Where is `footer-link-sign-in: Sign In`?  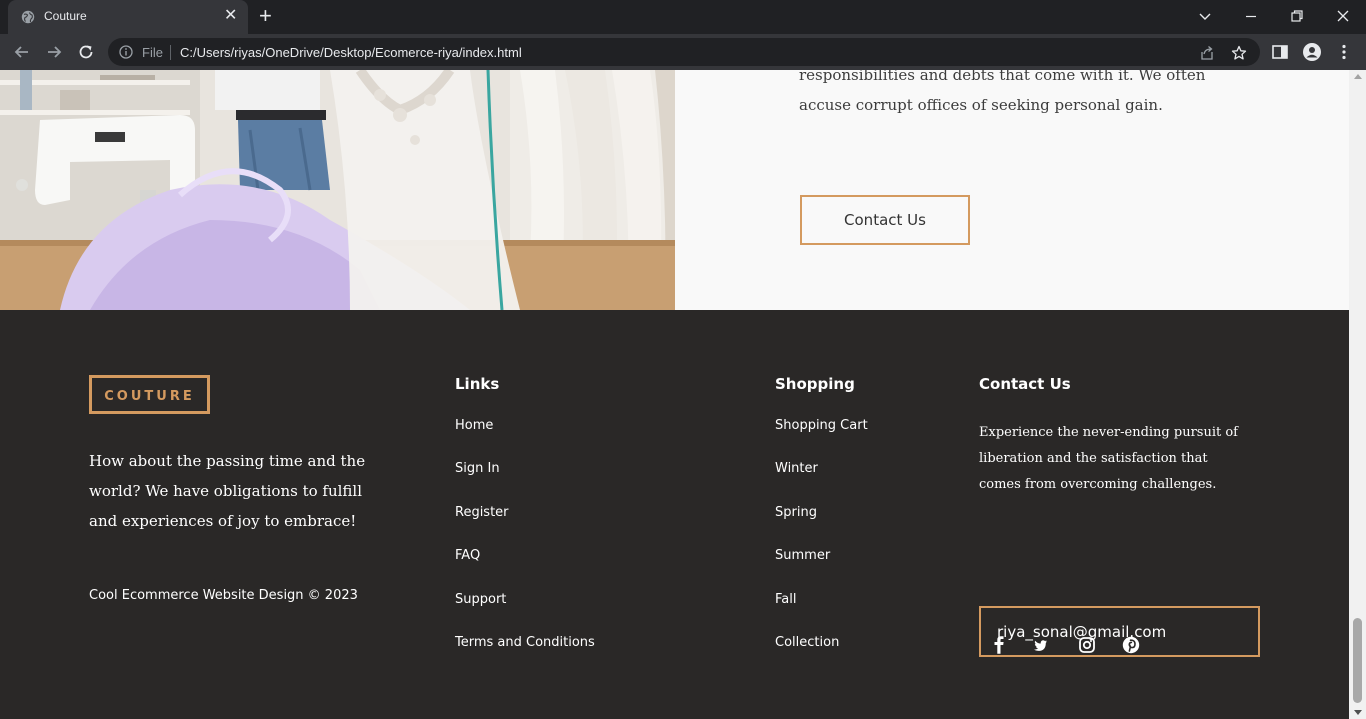
footer-link-sign-in: Sign In is located at coordinates (525, 482).